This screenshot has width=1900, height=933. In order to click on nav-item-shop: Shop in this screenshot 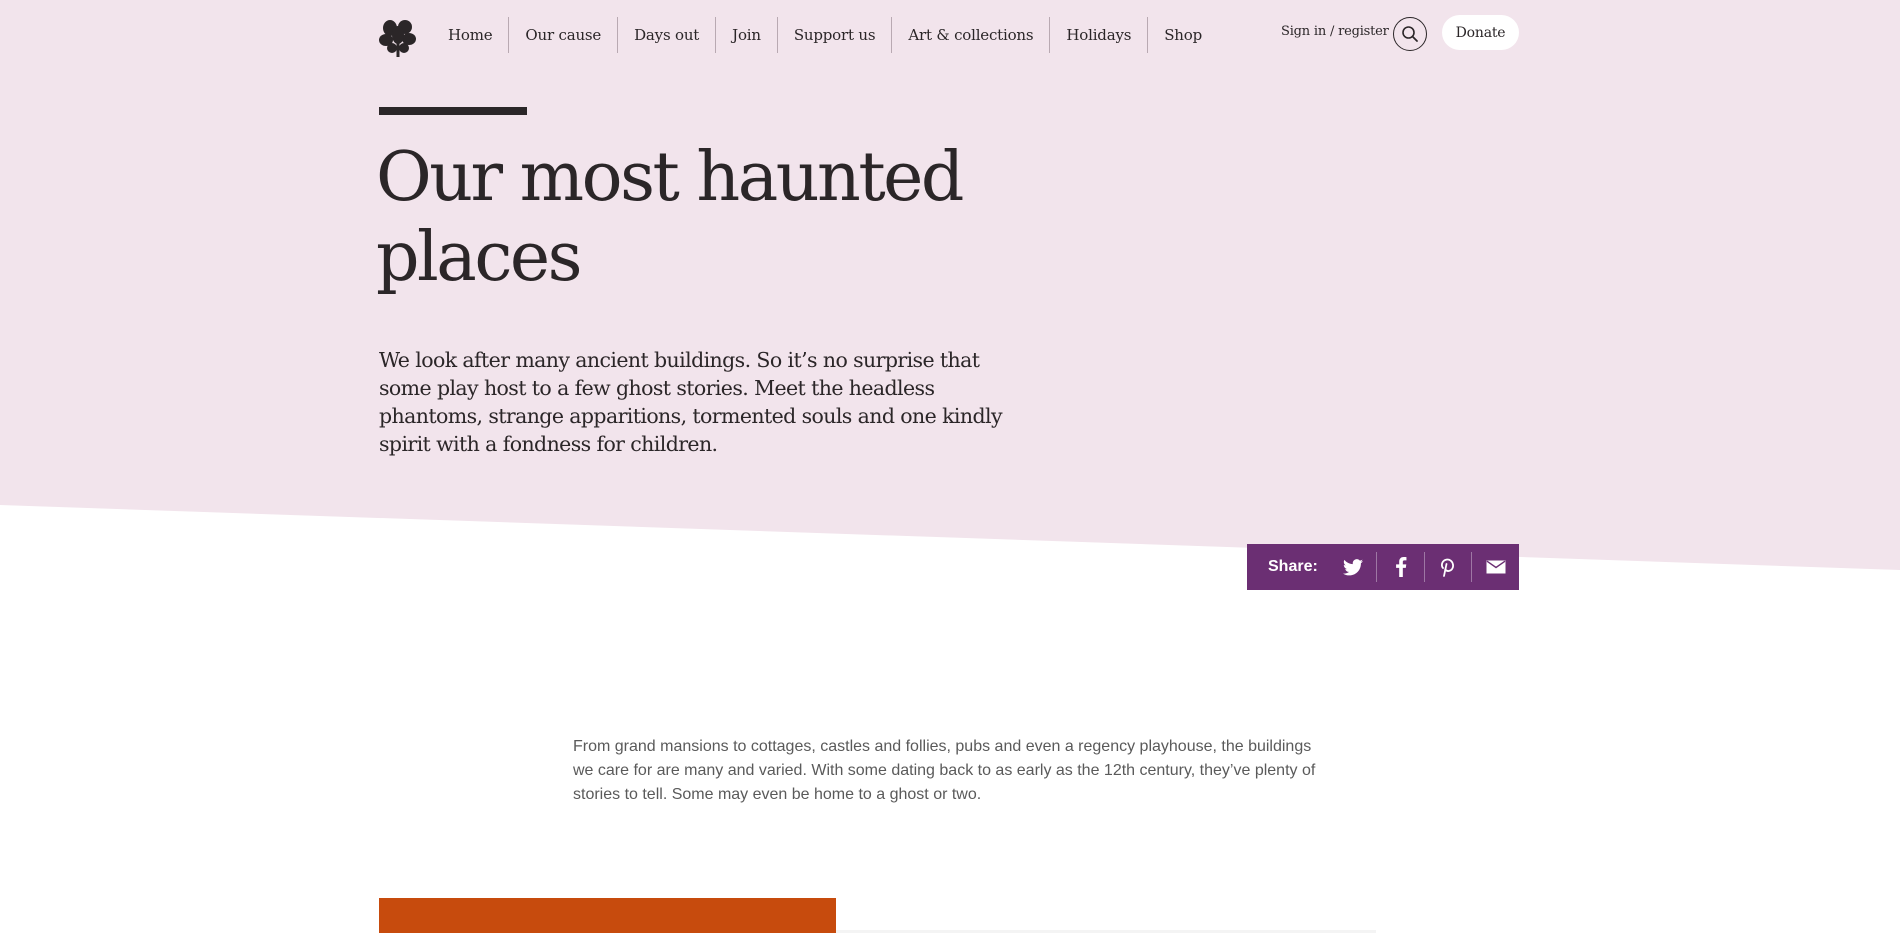, I will do `click(1182, 35)`.